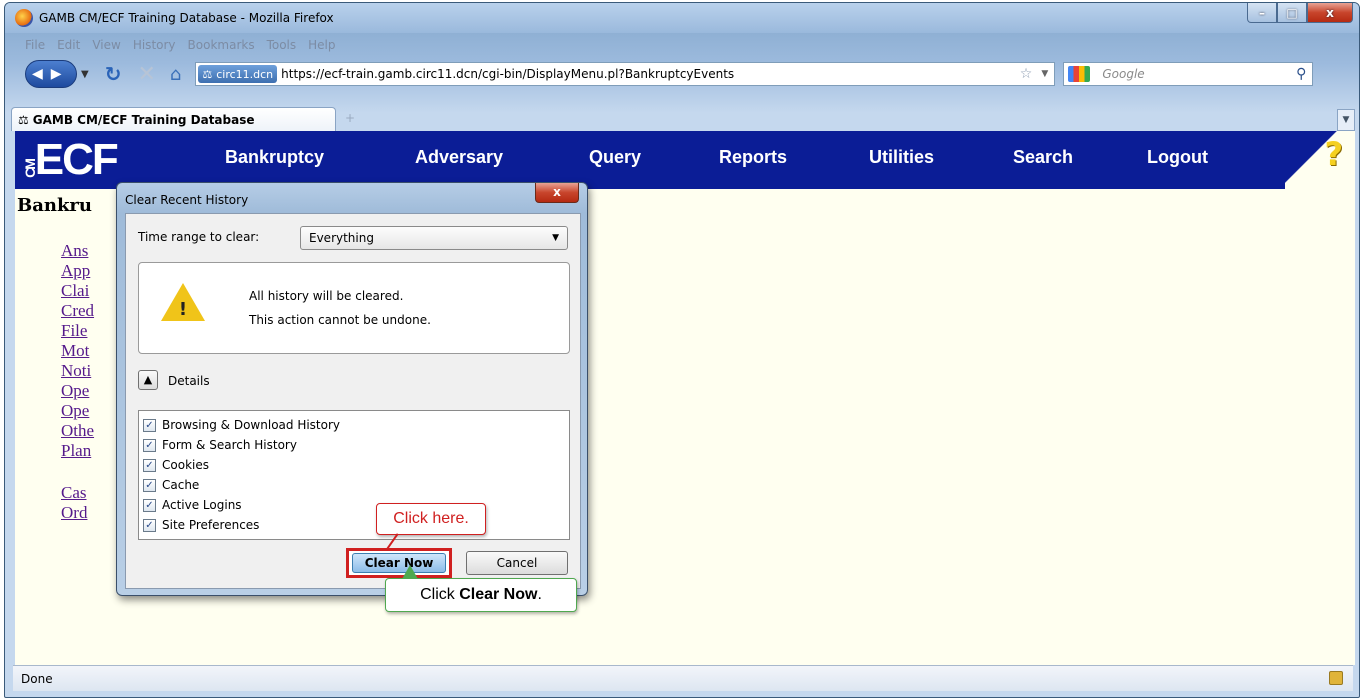 The height and width of the screenshot is (700, 1364). What do you see at coordinates (143, 119) in the screenshot?
I see `tab-label: GAMB CM/ECF Training Database` at bounding box center [143, 119].